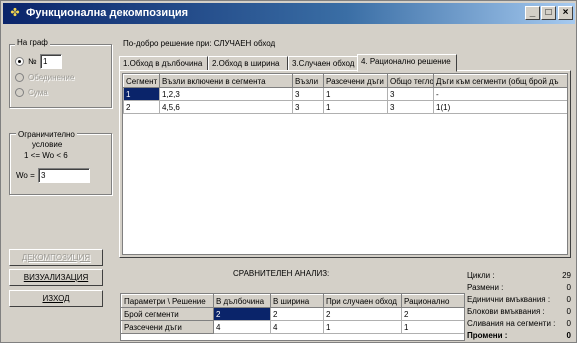  I want to click on maximize-button: □, so click(548, 13).